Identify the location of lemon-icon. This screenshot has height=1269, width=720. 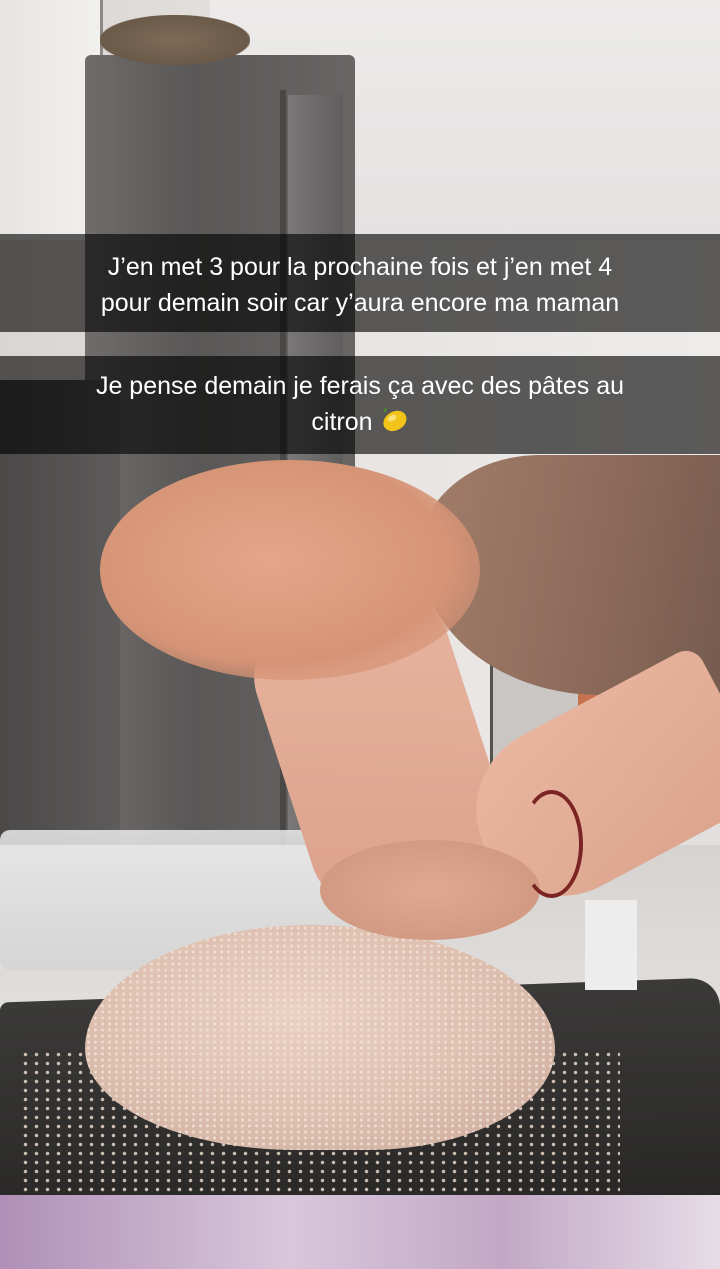
(394, 419).